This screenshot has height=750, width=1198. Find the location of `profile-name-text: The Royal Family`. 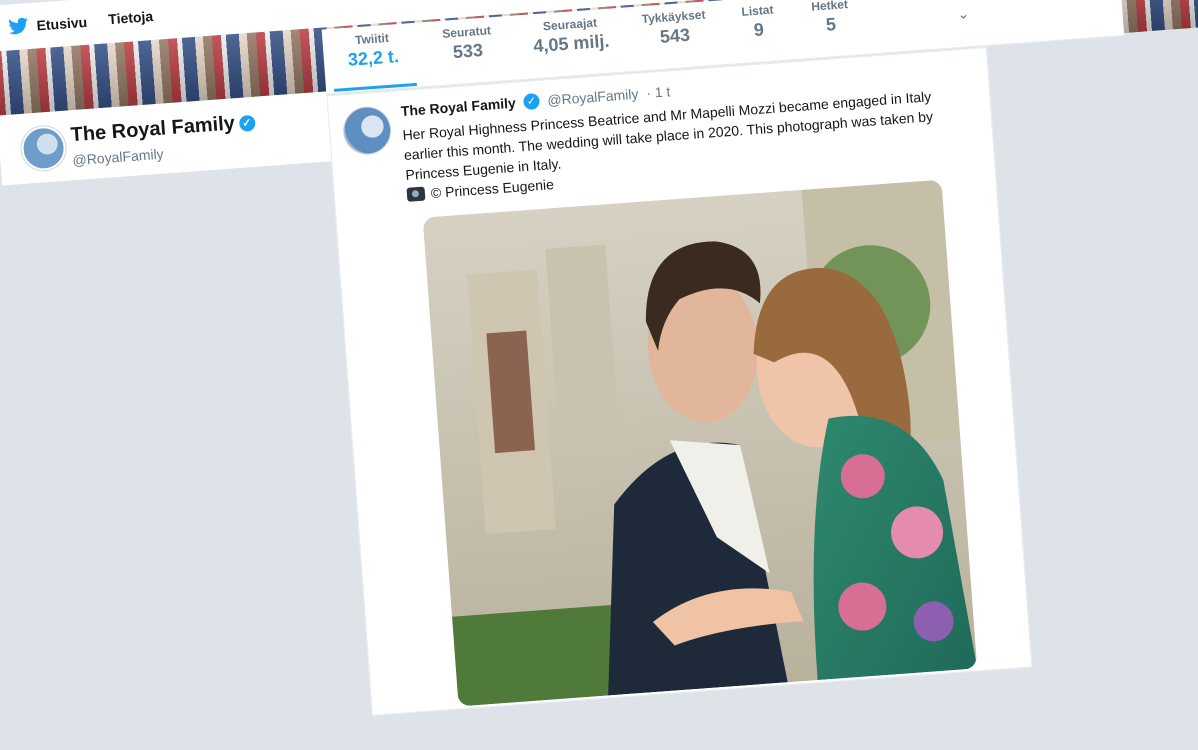

profile-name-text: The Royal Family is located at coordinates (152, 129).